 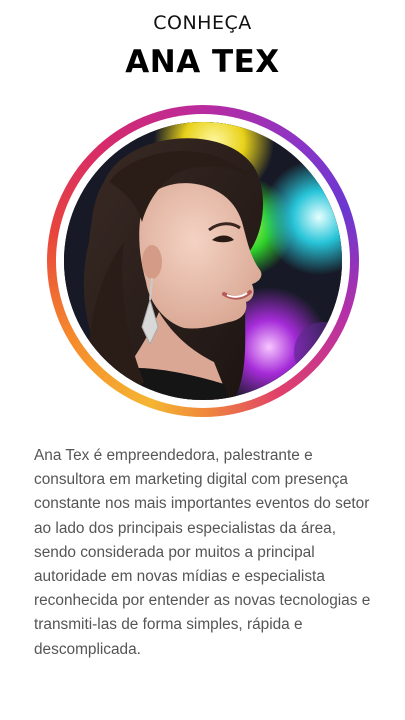 What do you see at coordinates (202, 23) in the screenshot?
I see `section-eyebrow: CONHEÇA` at bounding box center [202, 23].